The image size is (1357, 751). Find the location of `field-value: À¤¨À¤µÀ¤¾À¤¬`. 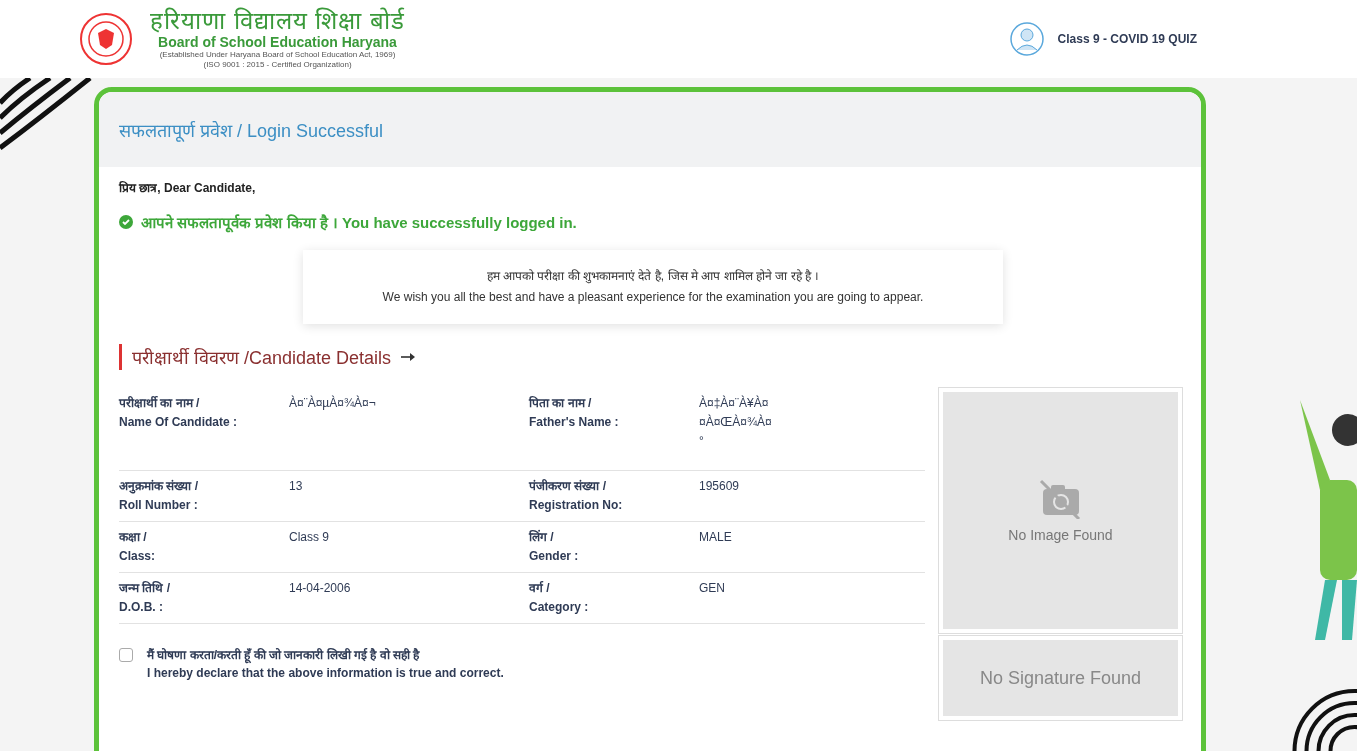

field-value: À¤¨À¤µÀ¤¾À¤¬ is located at coordinates (333, 403).